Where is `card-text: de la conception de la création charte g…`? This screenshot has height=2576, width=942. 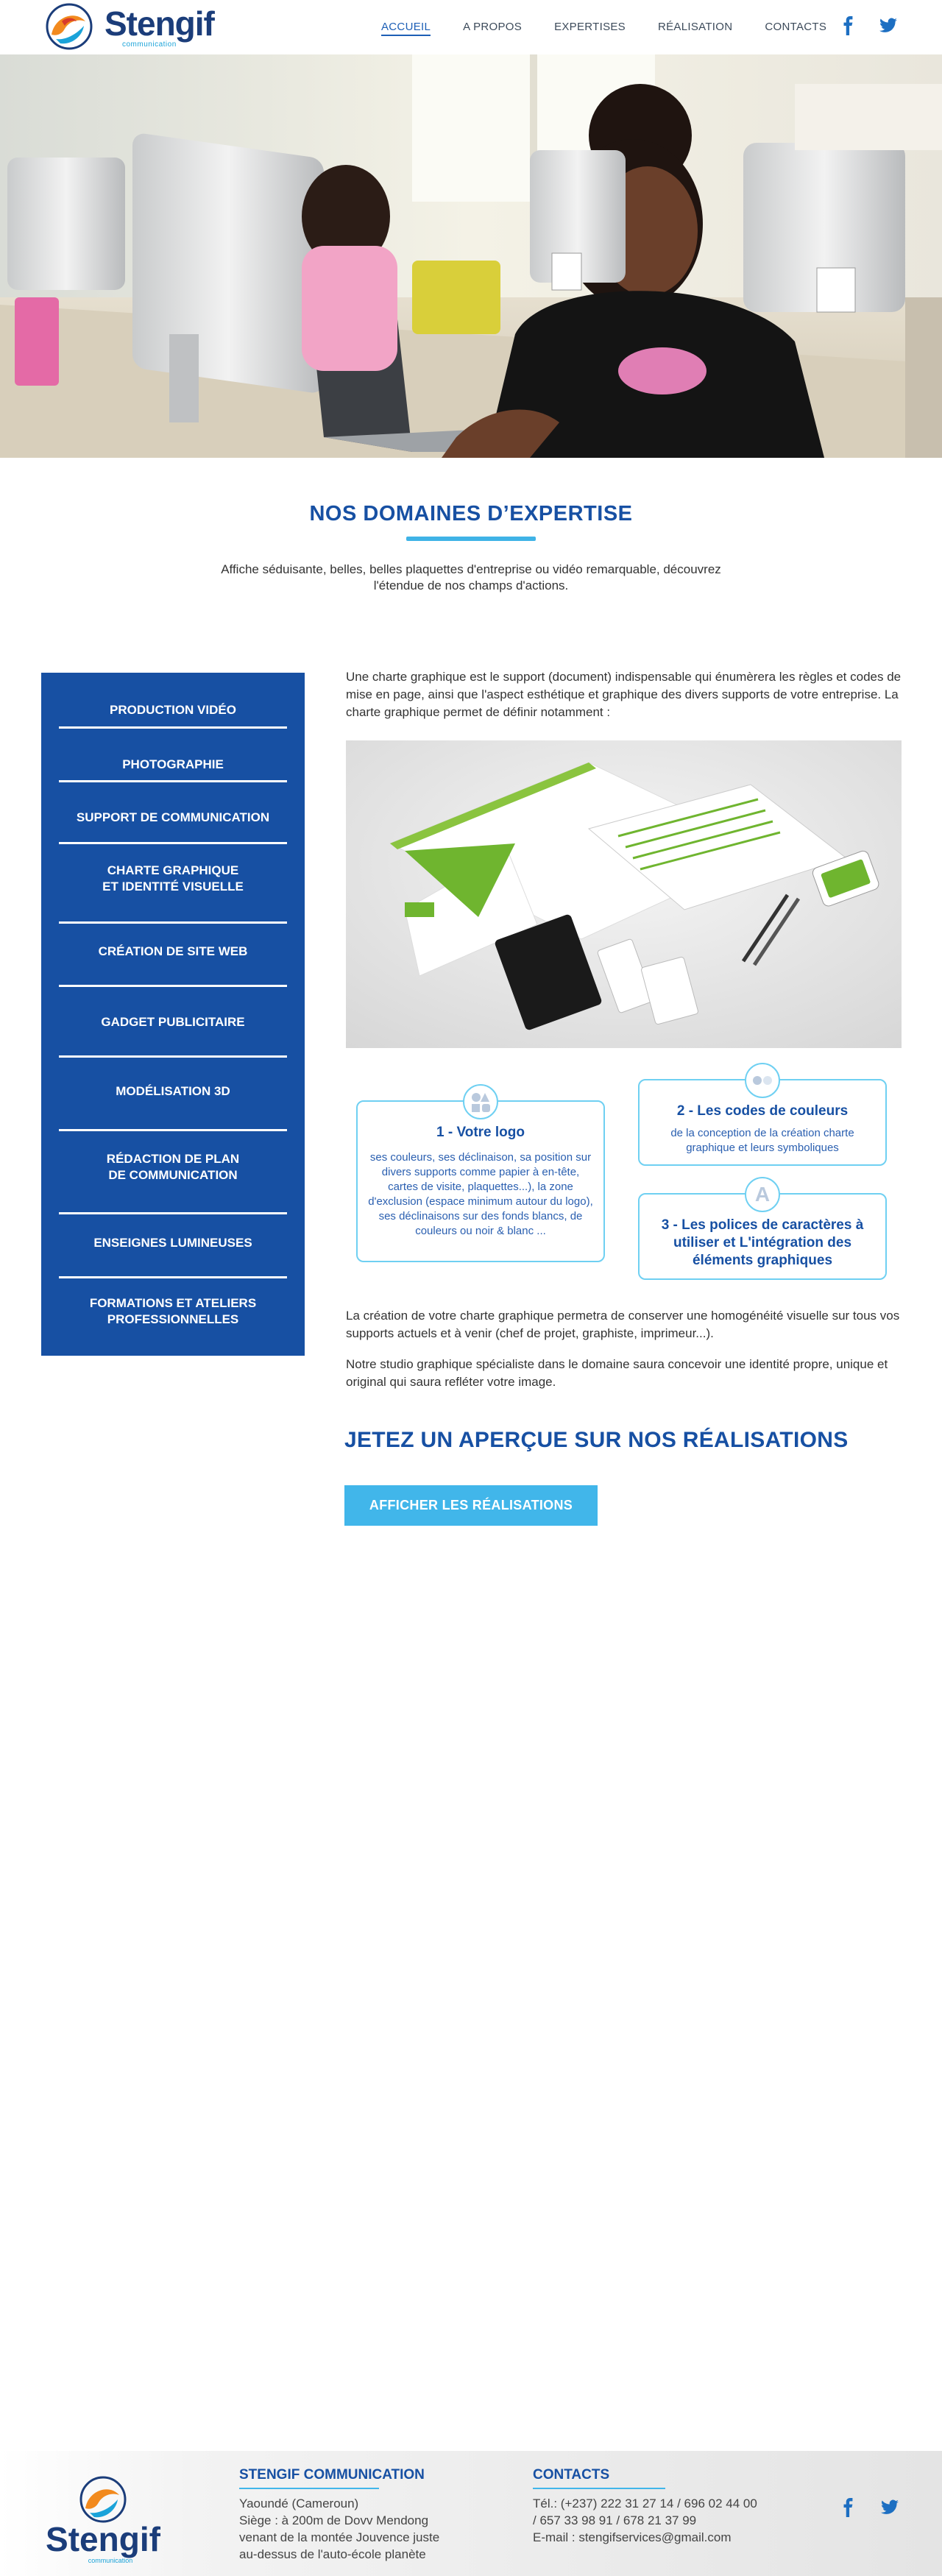
card-text: de la conception de la création charte g… is located at coordinates (762, 1140).